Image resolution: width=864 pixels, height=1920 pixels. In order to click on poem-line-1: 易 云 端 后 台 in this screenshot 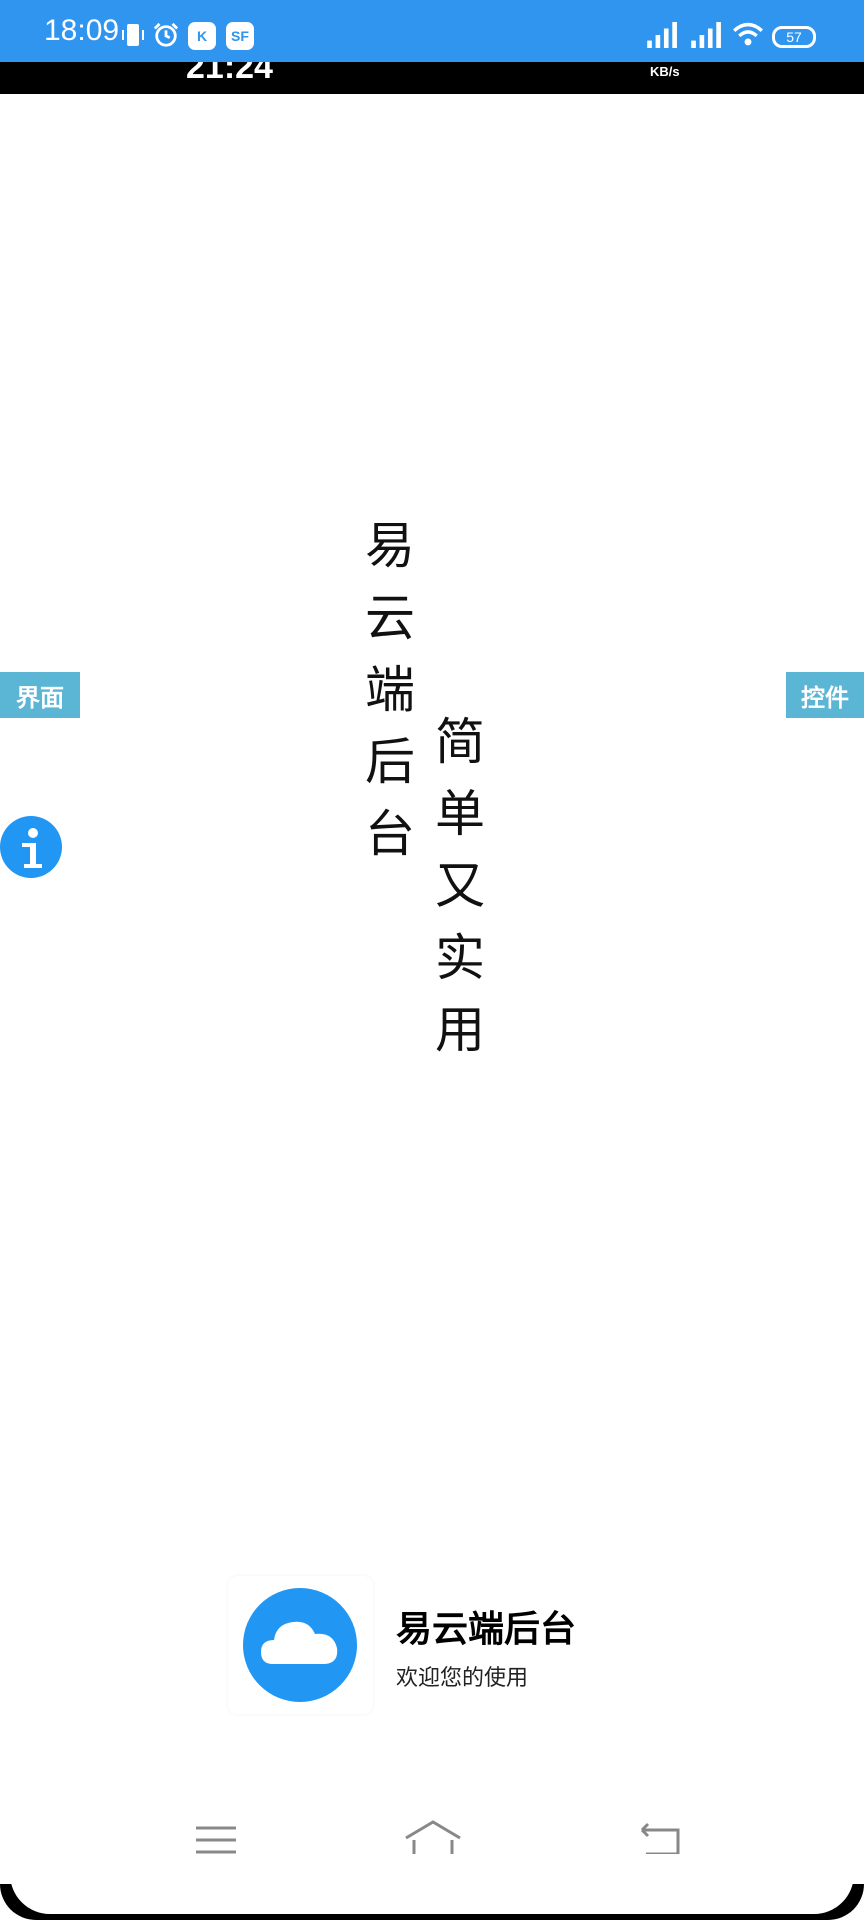, I will do `click(390, 690)`.